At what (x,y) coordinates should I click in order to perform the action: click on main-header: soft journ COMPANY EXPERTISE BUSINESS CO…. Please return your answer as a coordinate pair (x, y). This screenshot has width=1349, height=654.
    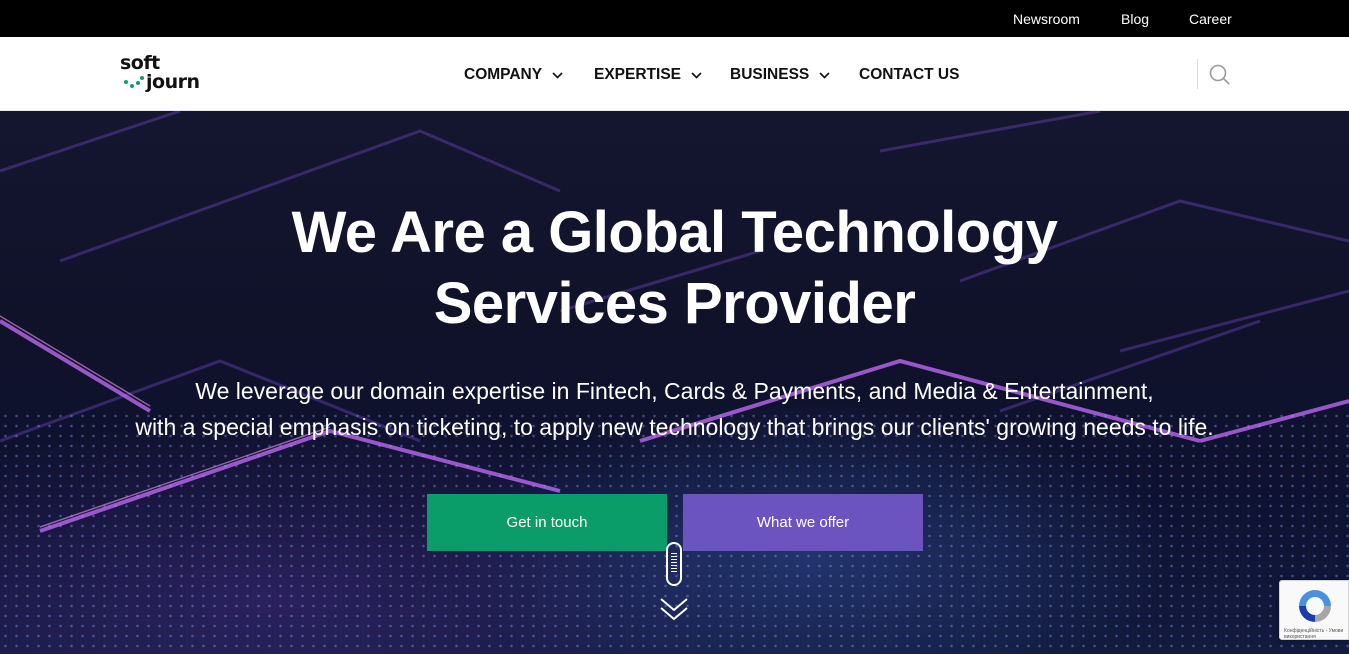
    Looking at the image, I should click on (674, 74).